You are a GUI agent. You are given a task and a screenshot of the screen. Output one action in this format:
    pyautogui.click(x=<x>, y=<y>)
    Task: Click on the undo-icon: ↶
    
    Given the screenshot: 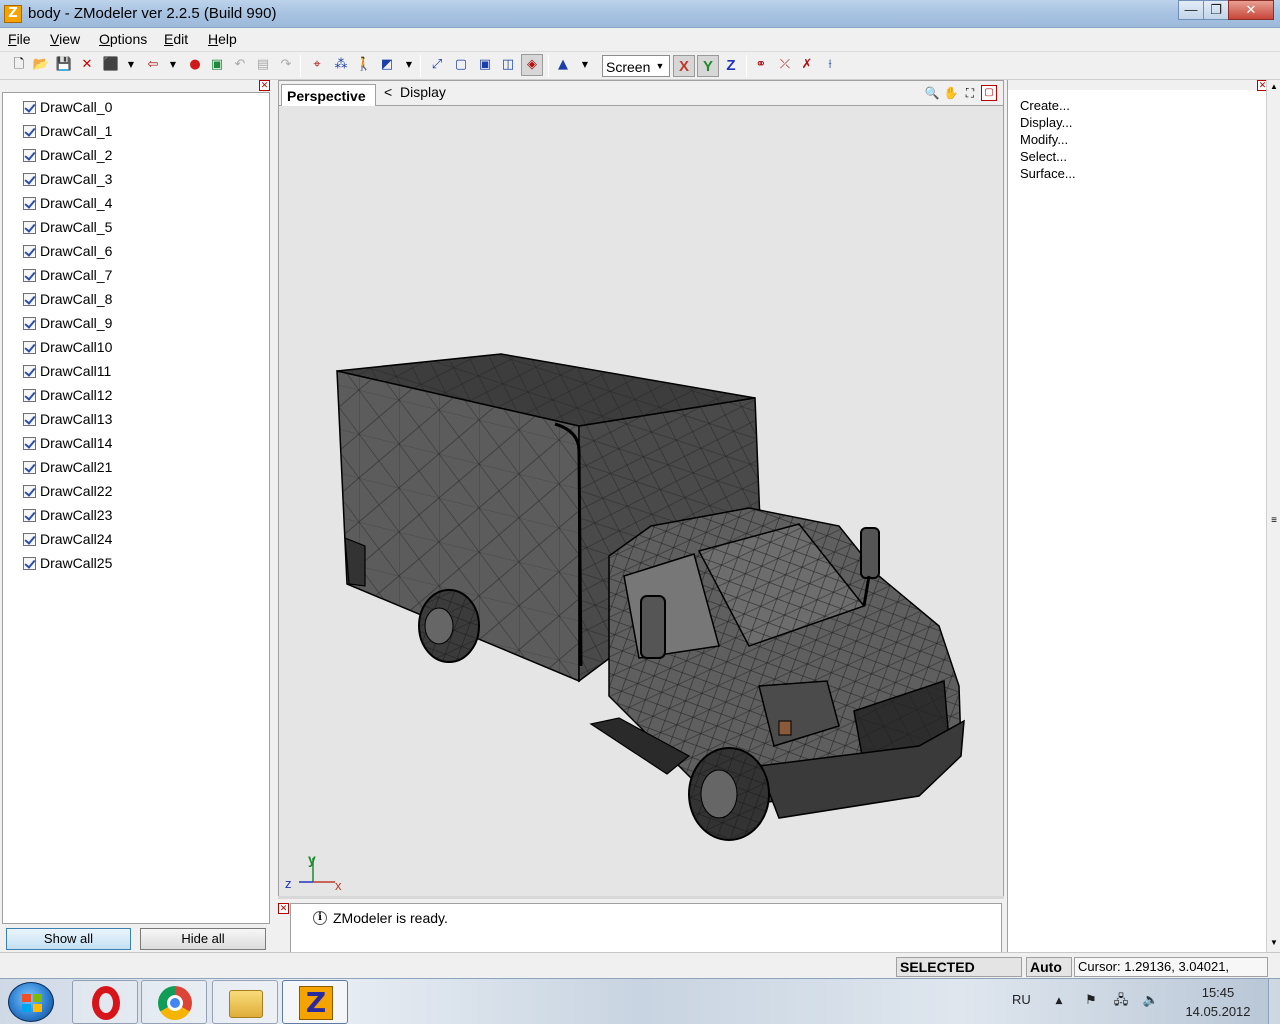 What is the action you would take?
    pyautogui.click(x=240, y=65)
    